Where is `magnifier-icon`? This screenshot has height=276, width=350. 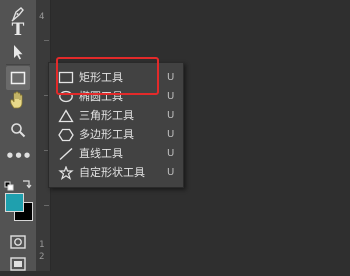 magnifier-icon is located at coordinates (18, 130).